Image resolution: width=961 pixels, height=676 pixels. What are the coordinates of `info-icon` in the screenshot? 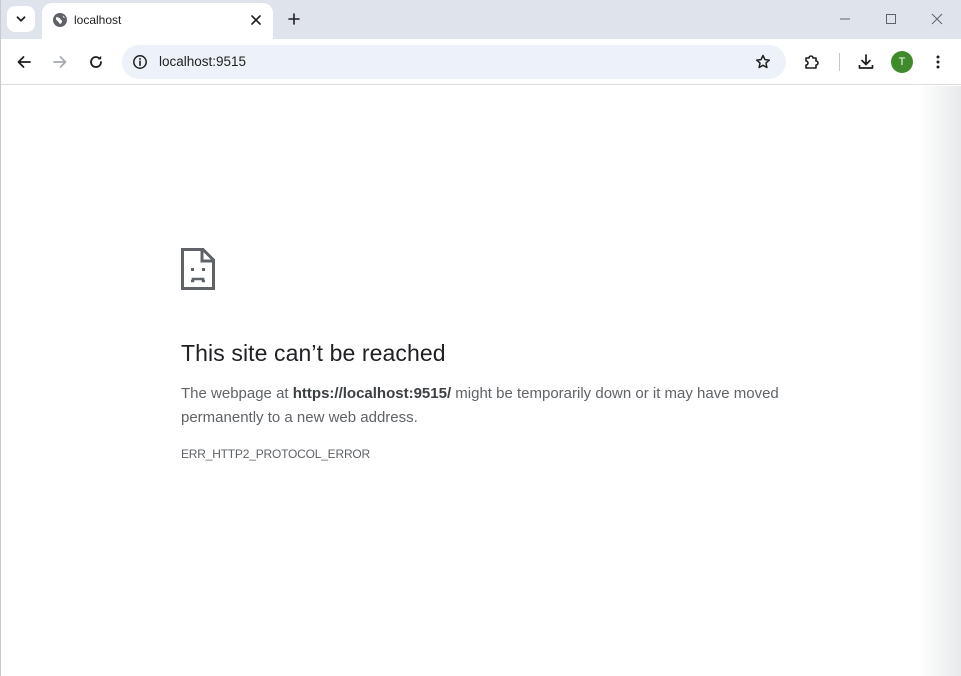 It's located at (140, 62).